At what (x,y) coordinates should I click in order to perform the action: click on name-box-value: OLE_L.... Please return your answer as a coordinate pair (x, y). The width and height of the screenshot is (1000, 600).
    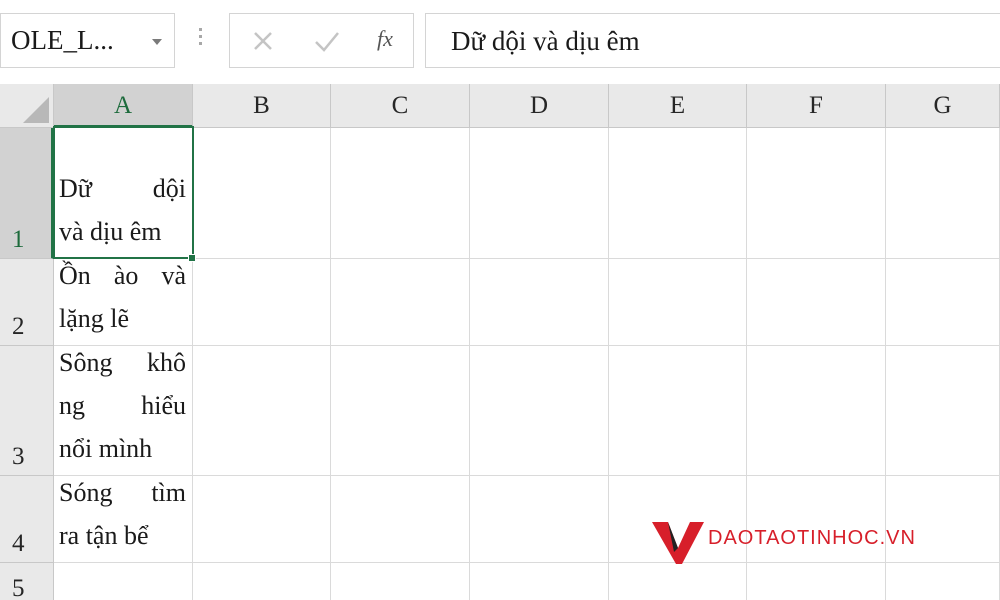
    Looking at the image, I should click on (62, 40).